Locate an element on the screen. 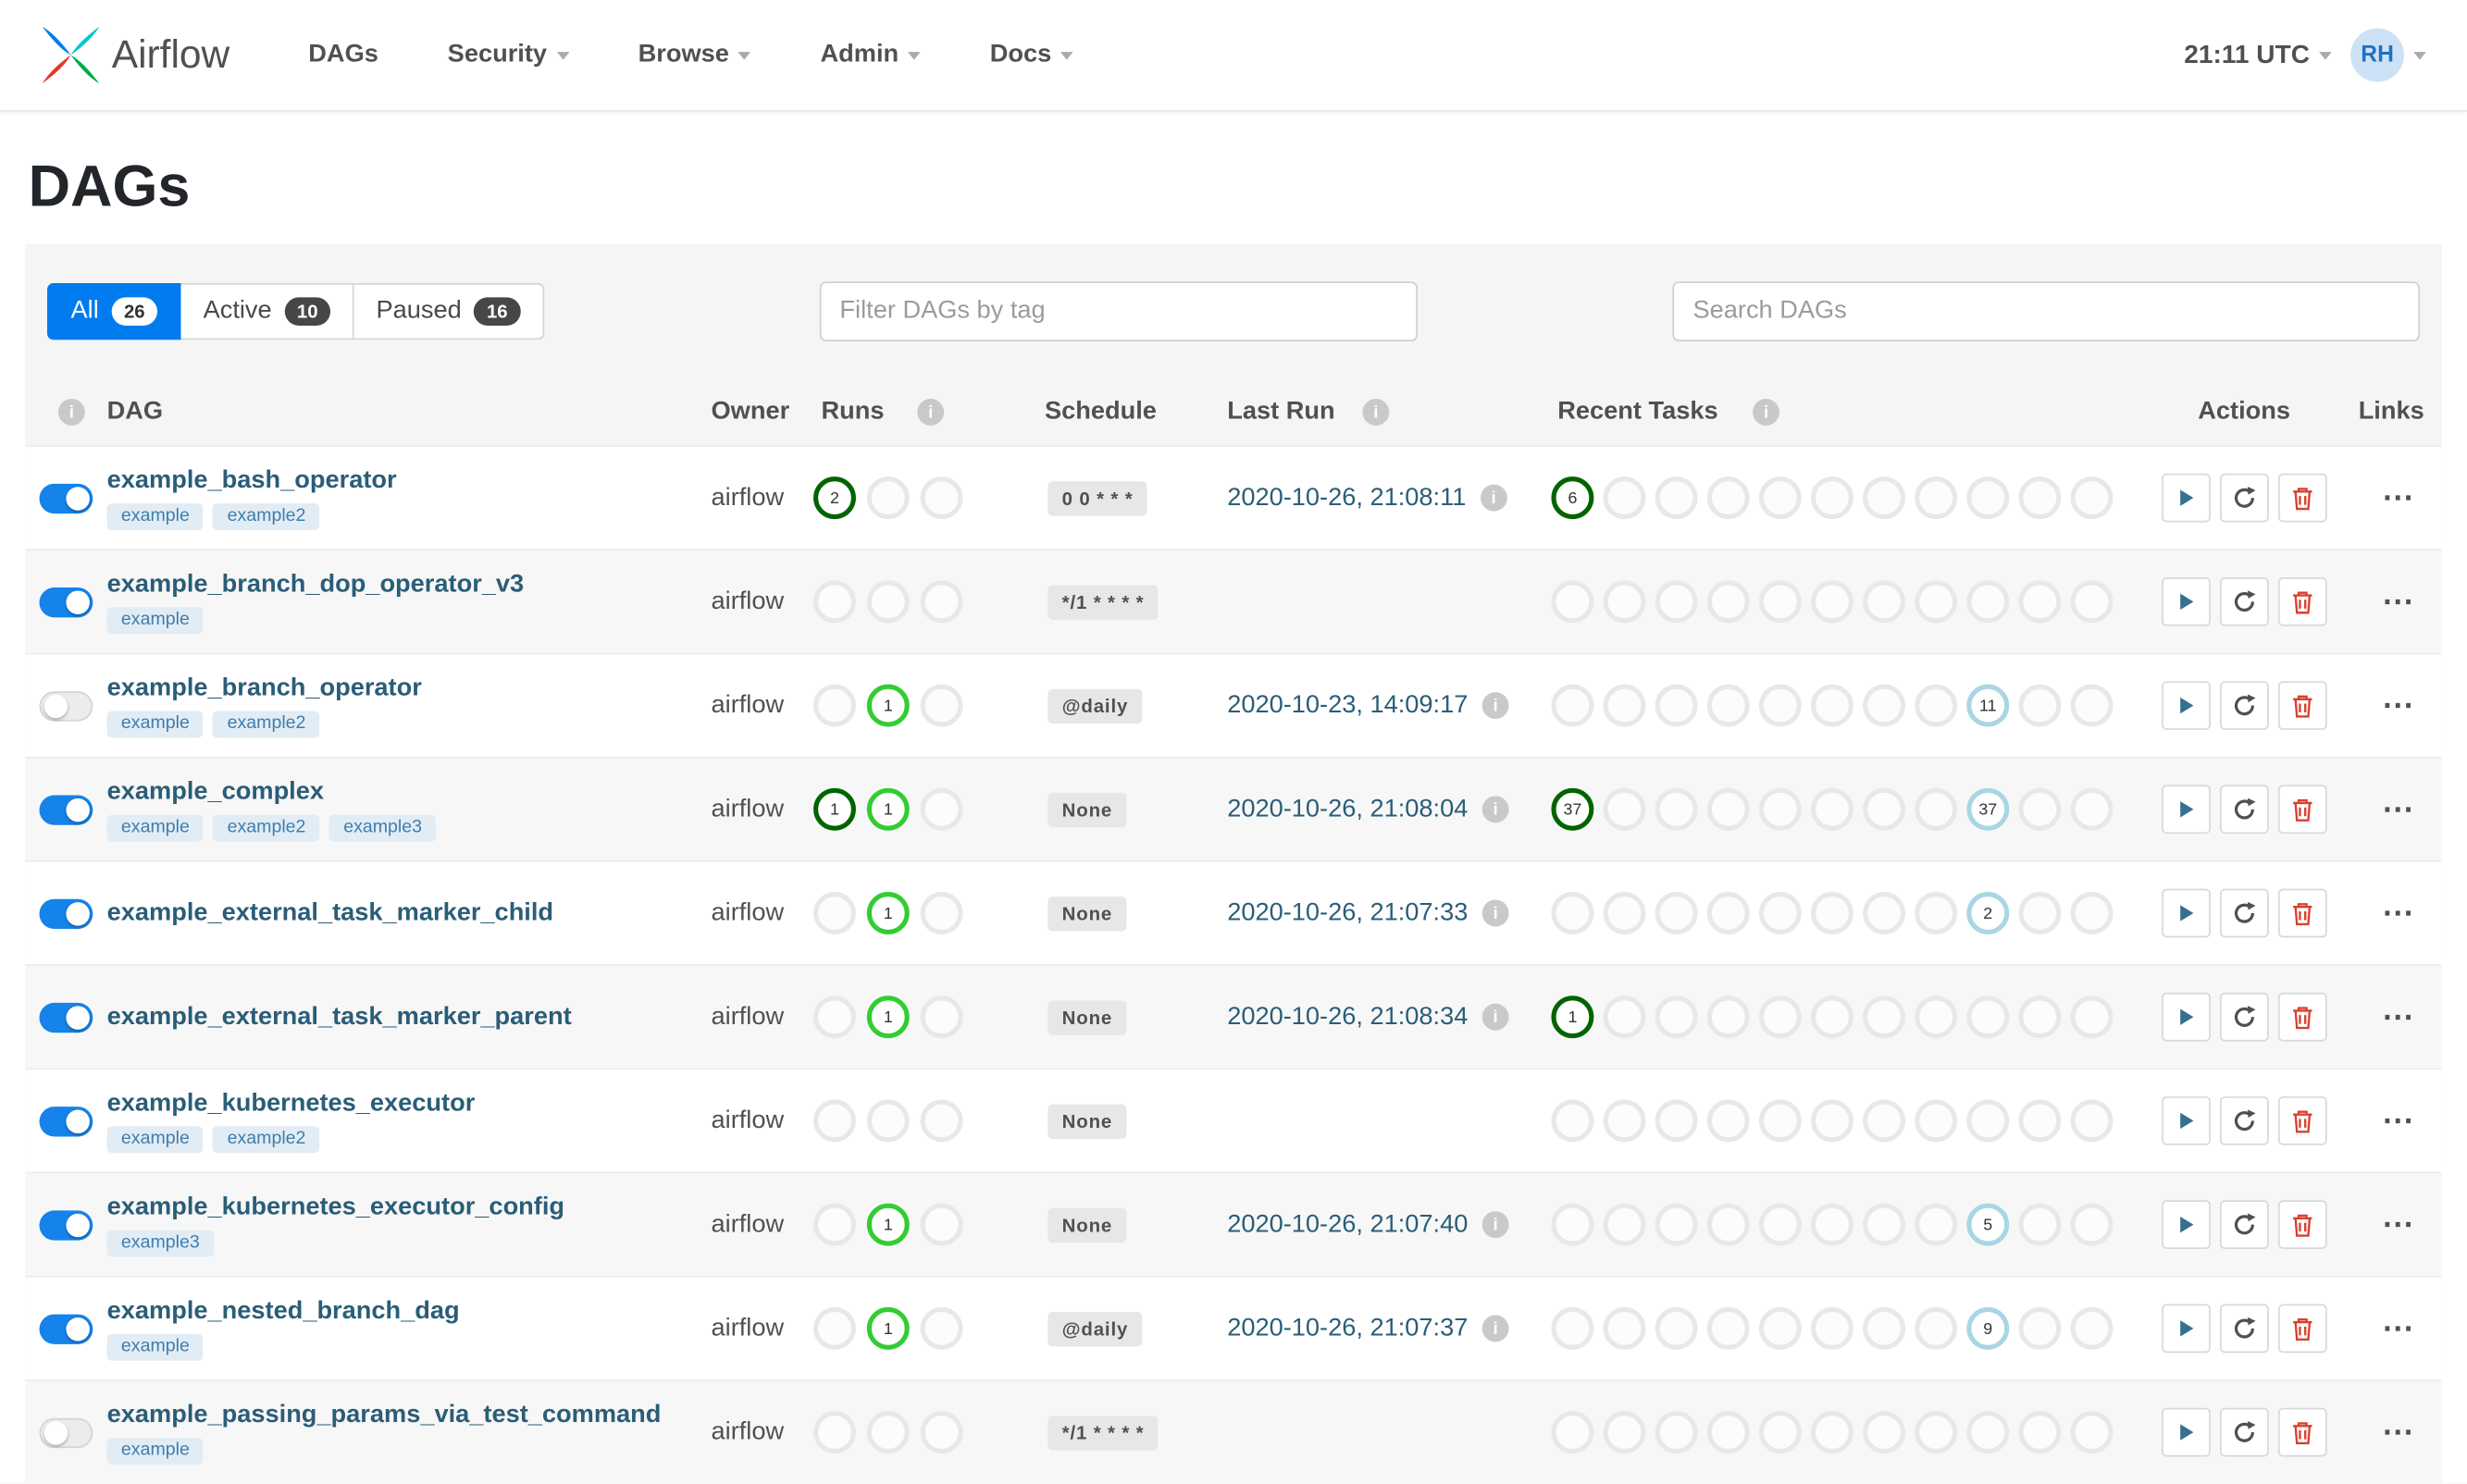  dag-tag: example is located at coordinates (155, 1139).